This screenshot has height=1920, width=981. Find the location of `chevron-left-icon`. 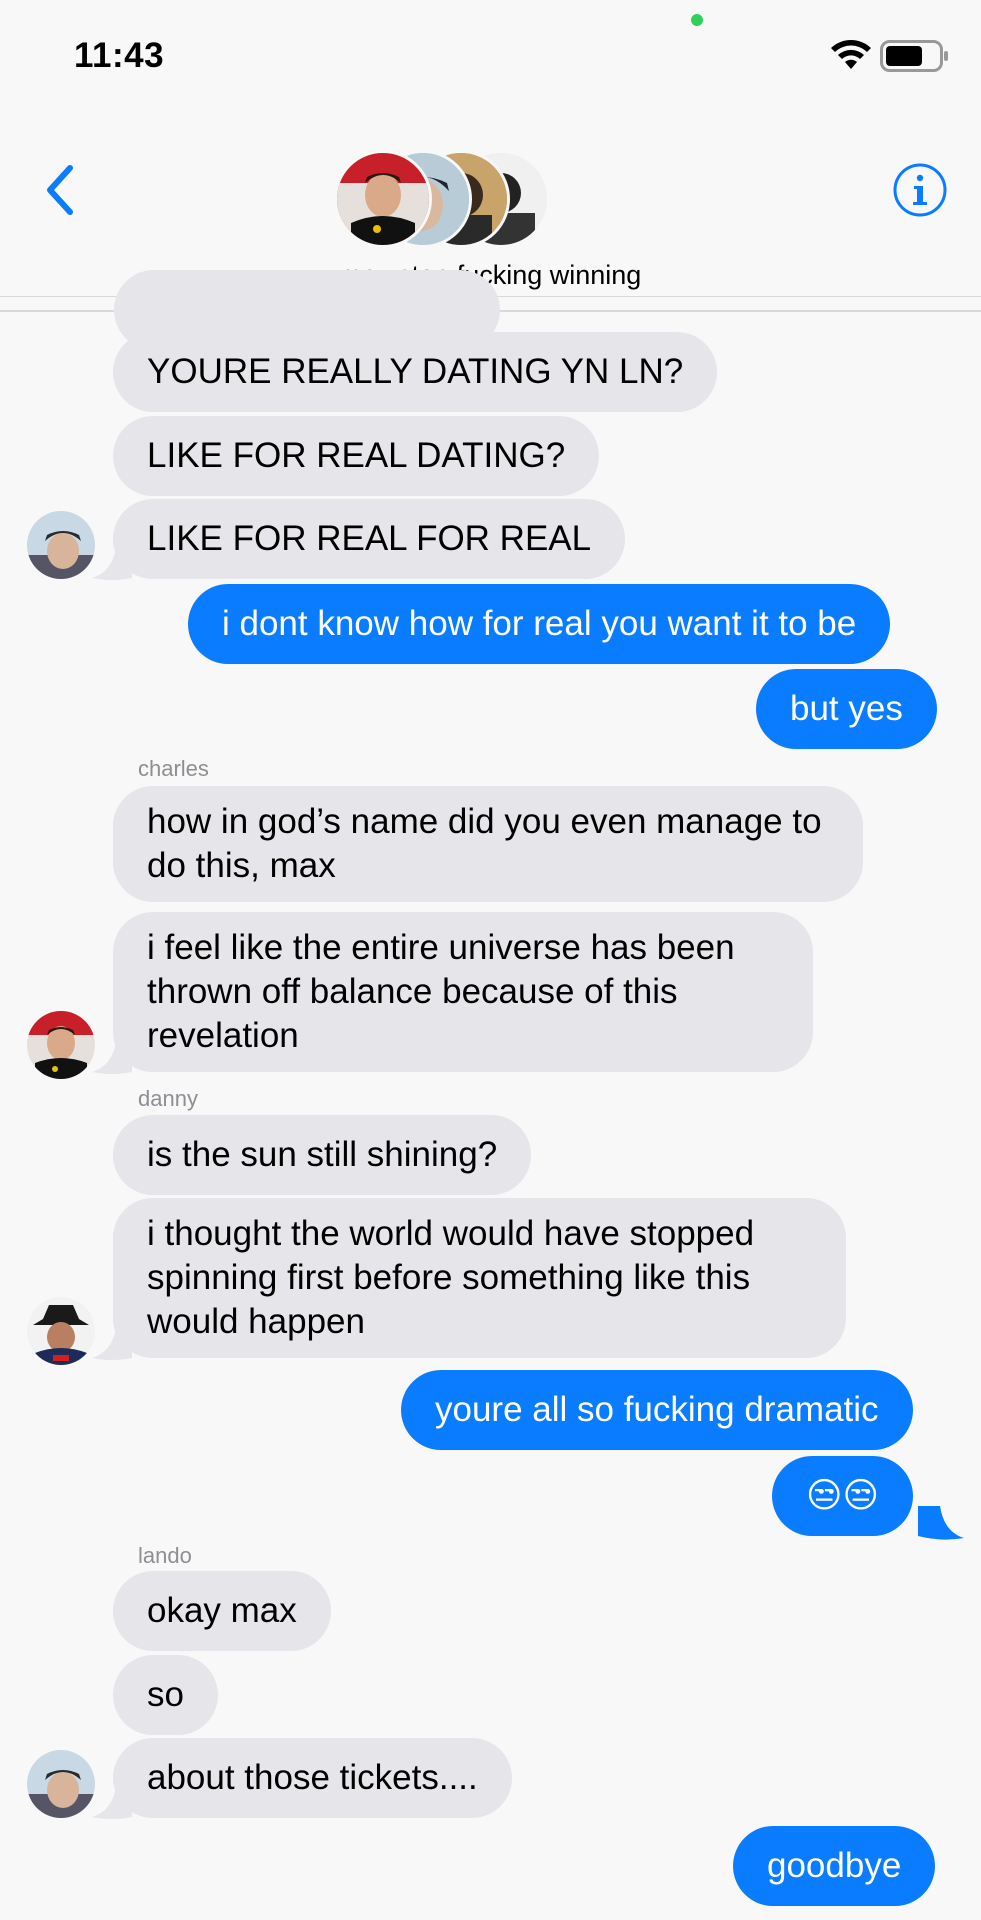

chevron-left-icon is located at coordinates (60, 190).